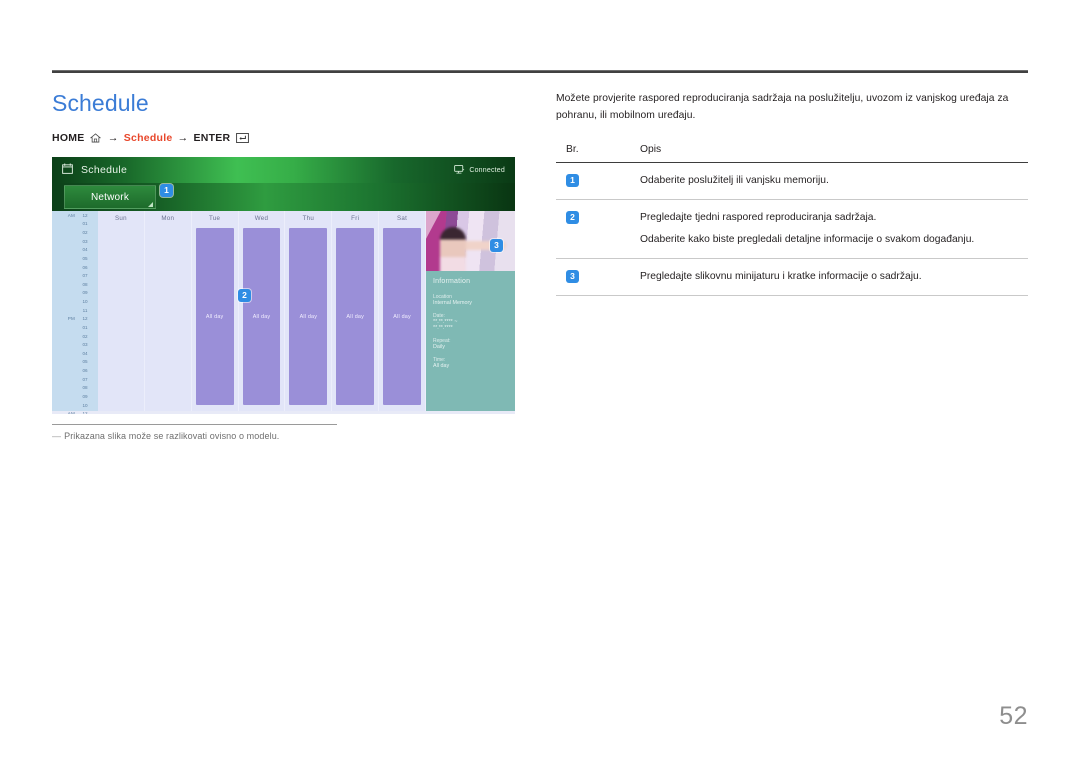  What do you see at coordinates (168, 311) in the screenshot?
I see `day-column-mon: Mon` at bounding box center [168, 311].